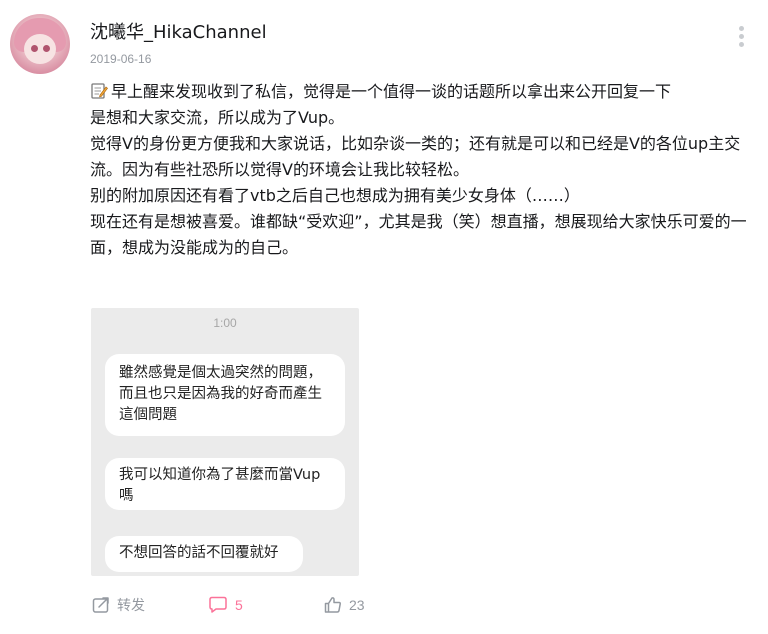 Image resolution: width=768 pixels, height=634 pixels. What do you see at coordinates (40, 49) in the screenshot?
I see `avatar-face` at bounding box center [40, 49].